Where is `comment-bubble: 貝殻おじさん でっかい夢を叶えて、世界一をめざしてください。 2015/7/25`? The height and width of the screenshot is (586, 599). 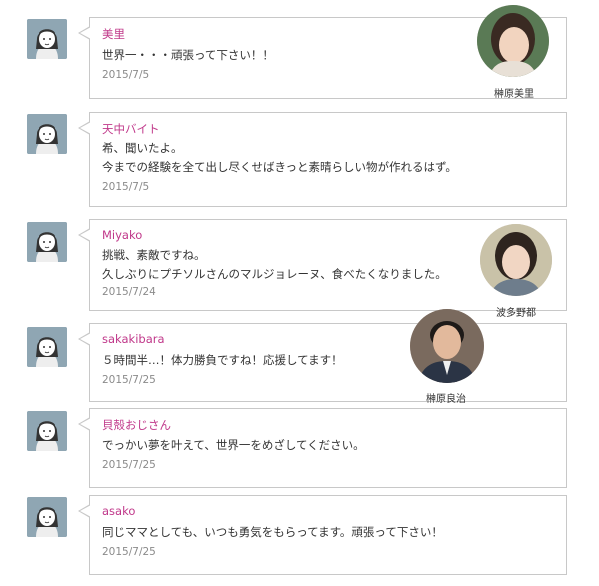
comment-bubble: 貝殻おじさん でっかい夢を叶えて、世界一をめざしてください。 2015/7/25 is located at coordinates (322, 448).